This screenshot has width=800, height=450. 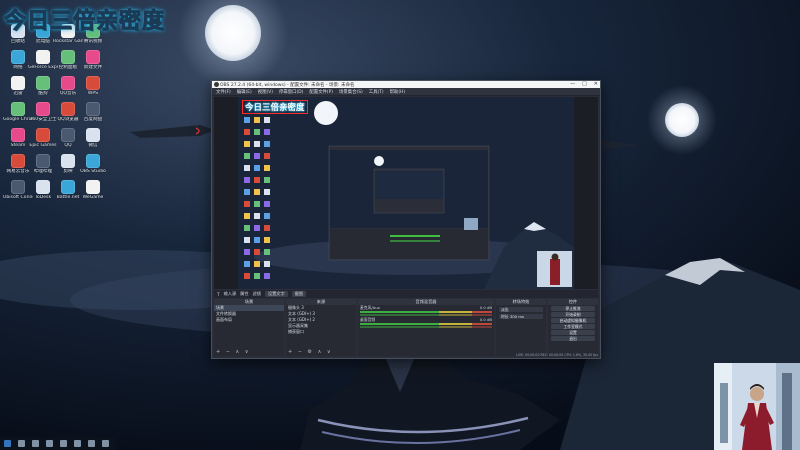 I want to click on menu-edit: 编辑(E), so click(x=244, y=92).